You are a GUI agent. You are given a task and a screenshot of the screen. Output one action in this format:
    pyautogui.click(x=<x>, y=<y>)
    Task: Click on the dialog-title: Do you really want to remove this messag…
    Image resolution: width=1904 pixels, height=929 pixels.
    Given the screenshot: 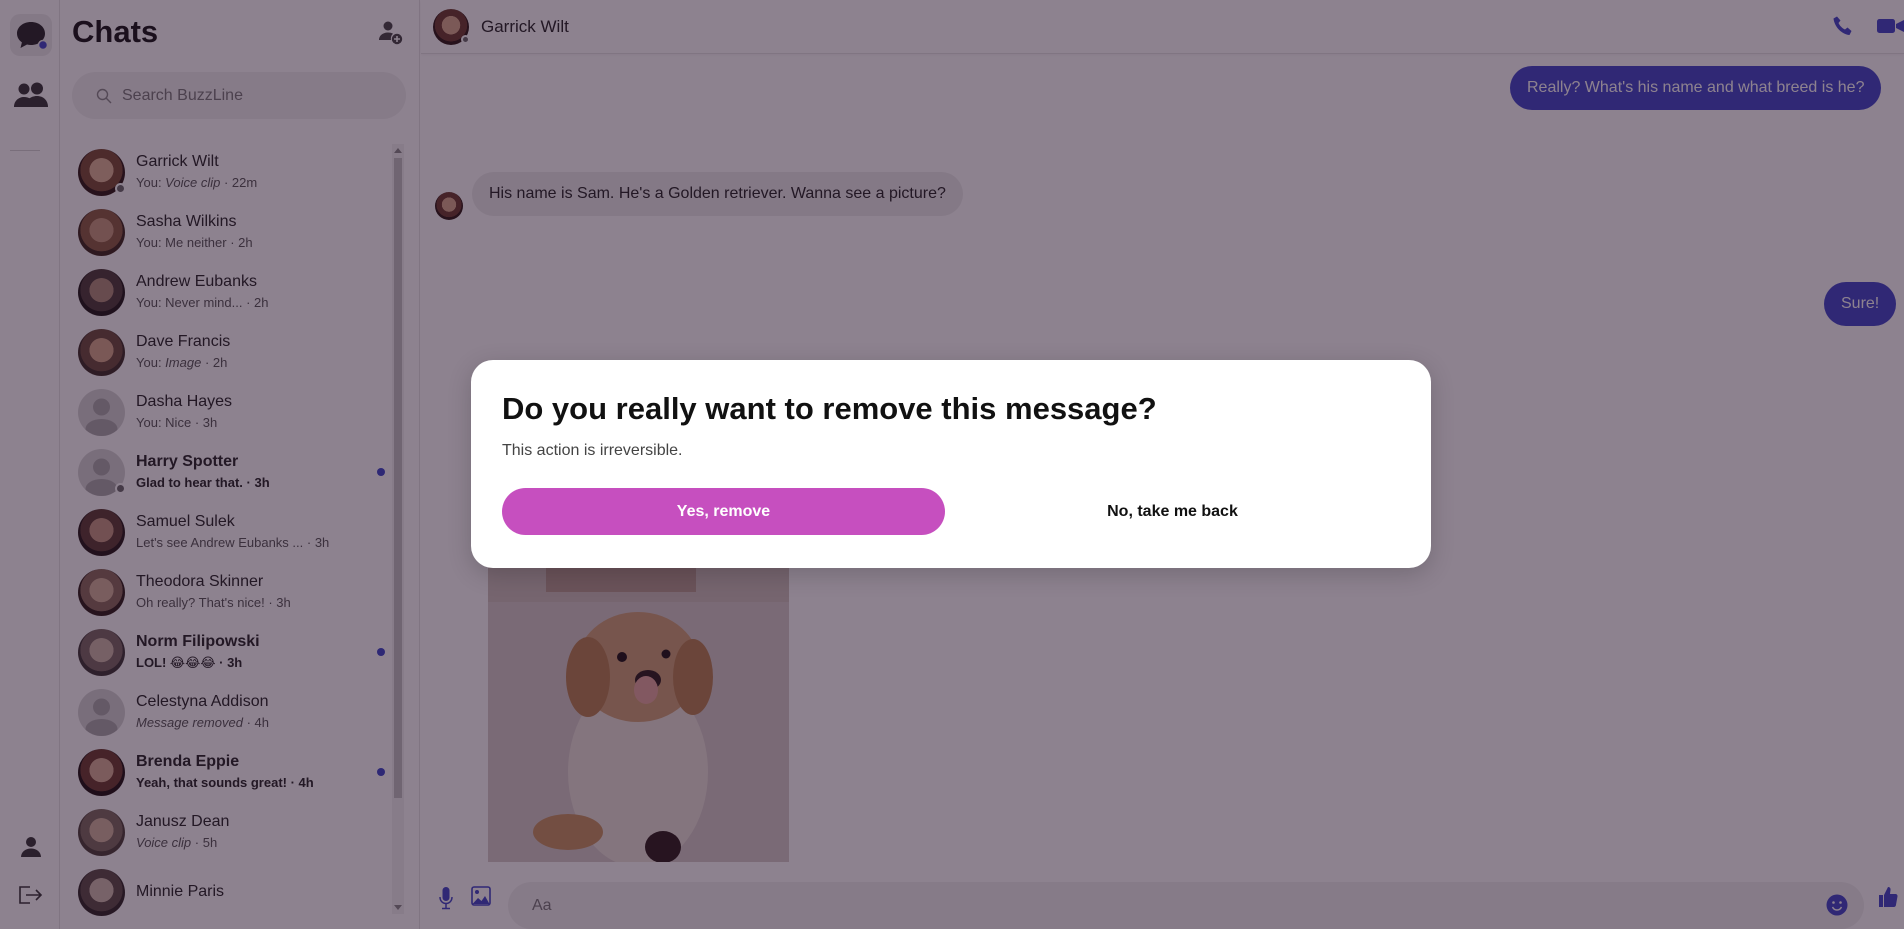 What is the action you would take?
    pyautogui.click(x=829, y=408)
    